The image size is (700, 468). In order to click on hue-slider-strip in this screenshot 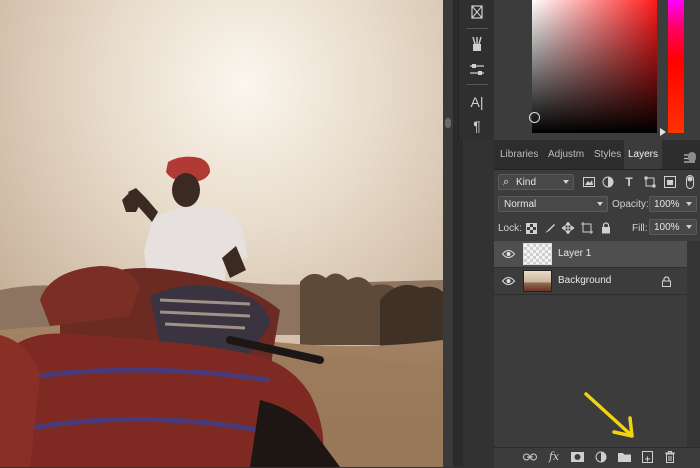, I will do `click(676, 66)`.